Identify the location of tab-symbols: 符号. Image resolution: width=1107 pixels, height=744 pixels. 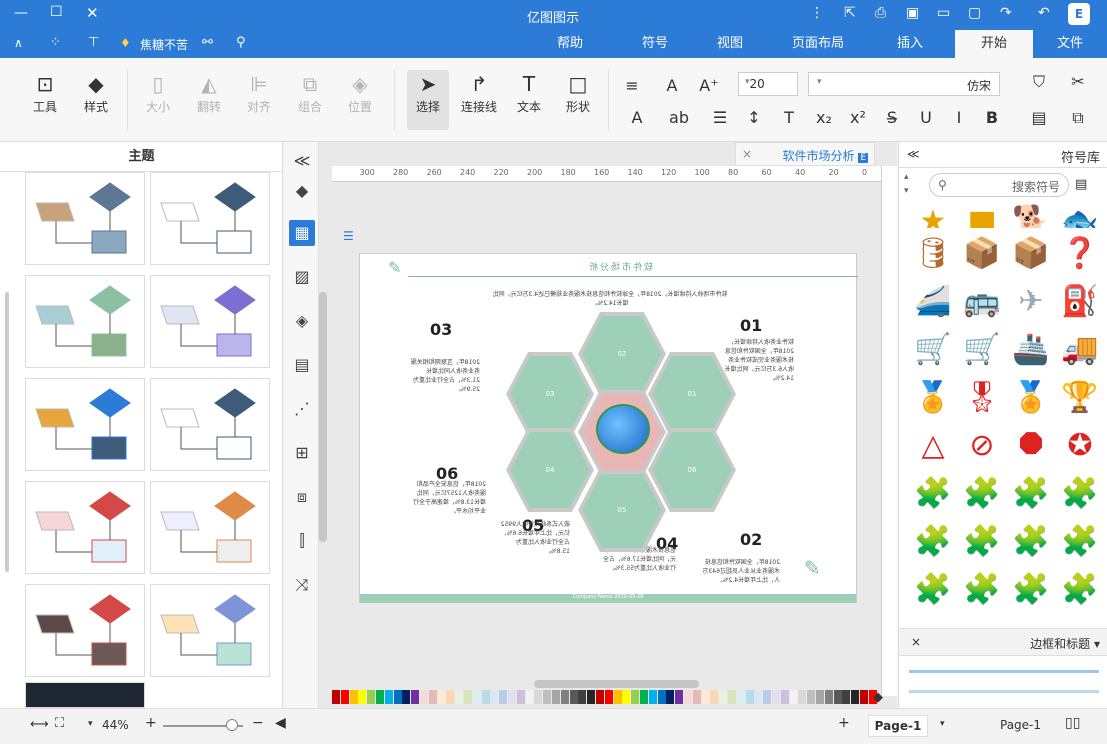
(655, 44).